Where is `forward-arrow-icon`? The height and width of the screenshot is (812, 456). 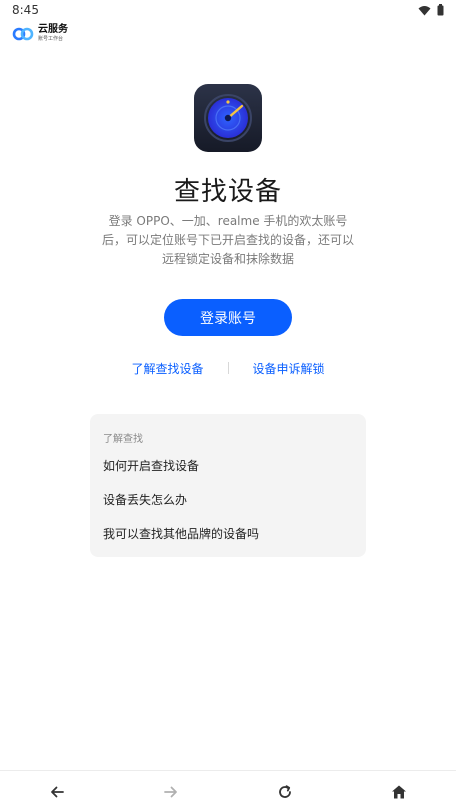
forward-arrow-icon is located at coordinates (170, 791).